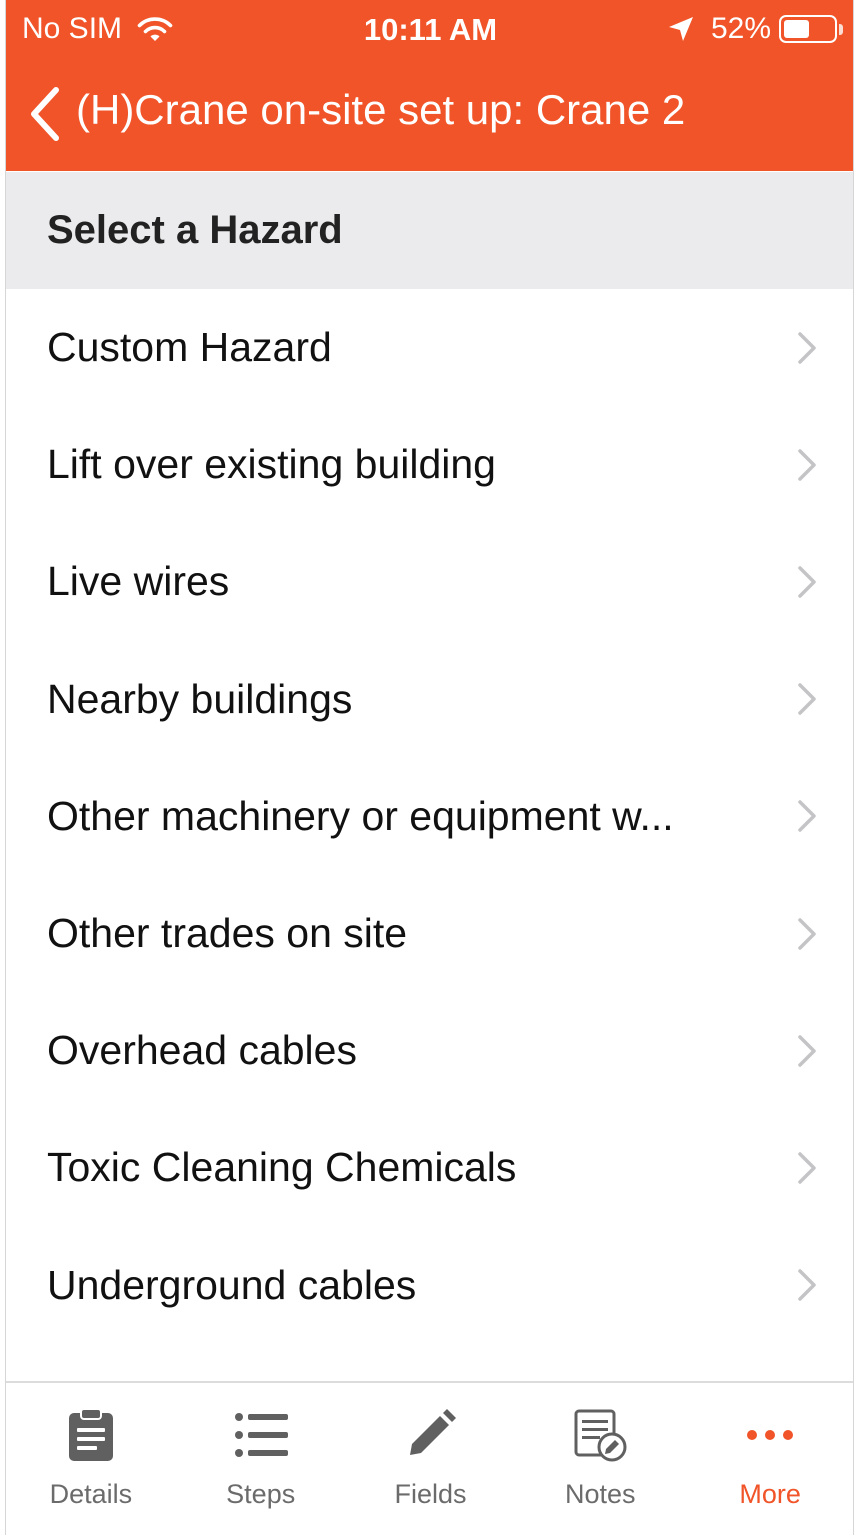 Image resolution: width=855 pixels, height=1535 pixels. What do you see at coordinates (429, 230) in the screenshot?
I see `section-header: Select a Hazard` at bounding box center [429, 230].